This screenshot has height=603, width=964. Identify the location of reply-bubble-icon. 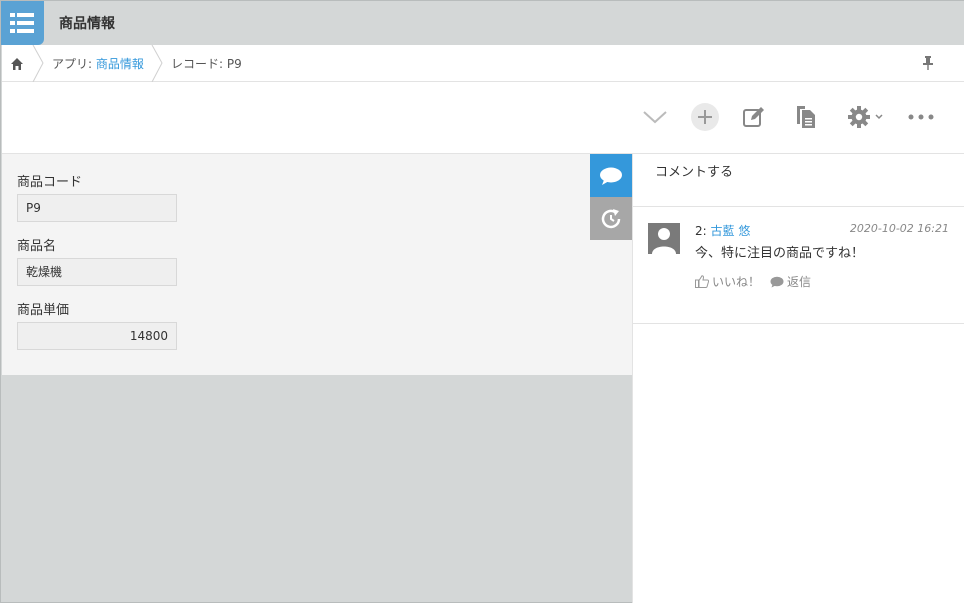
(777, 281).